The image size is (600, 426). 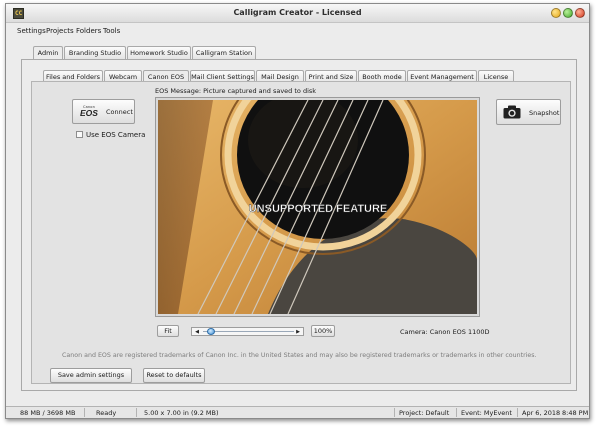 I want to click on status-state: Ready, so click(x=106, y=413).